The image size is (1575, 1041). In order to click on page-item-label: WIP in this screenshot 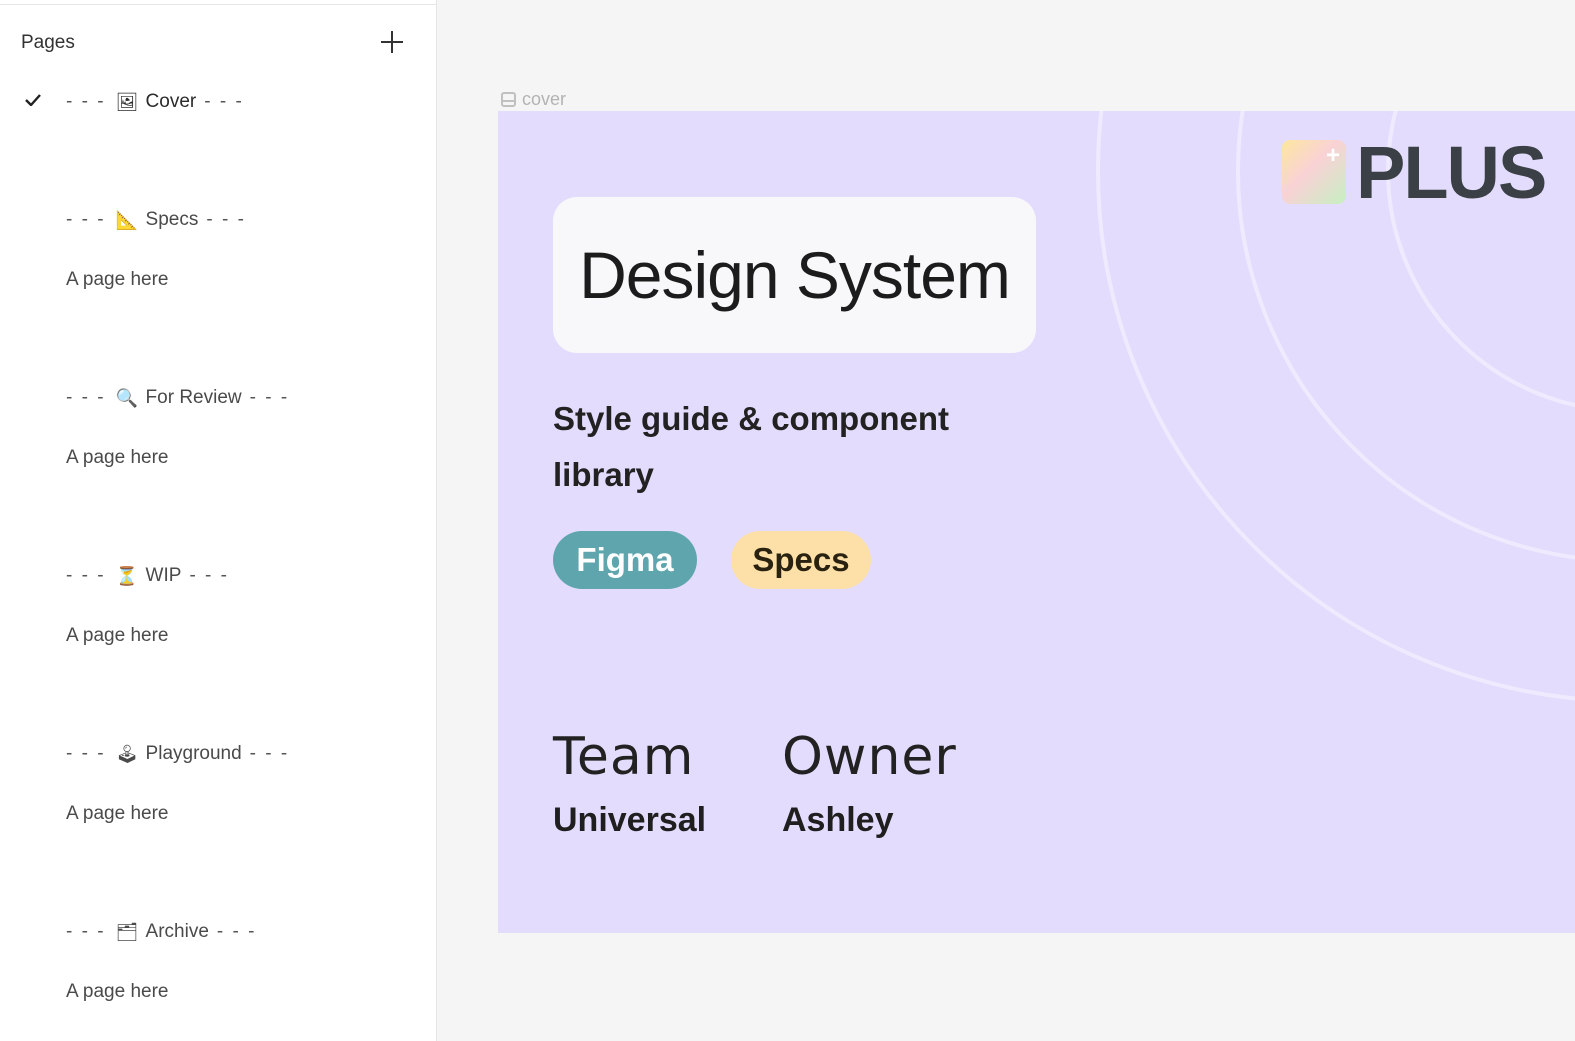, I will do `click(163, 575)`.